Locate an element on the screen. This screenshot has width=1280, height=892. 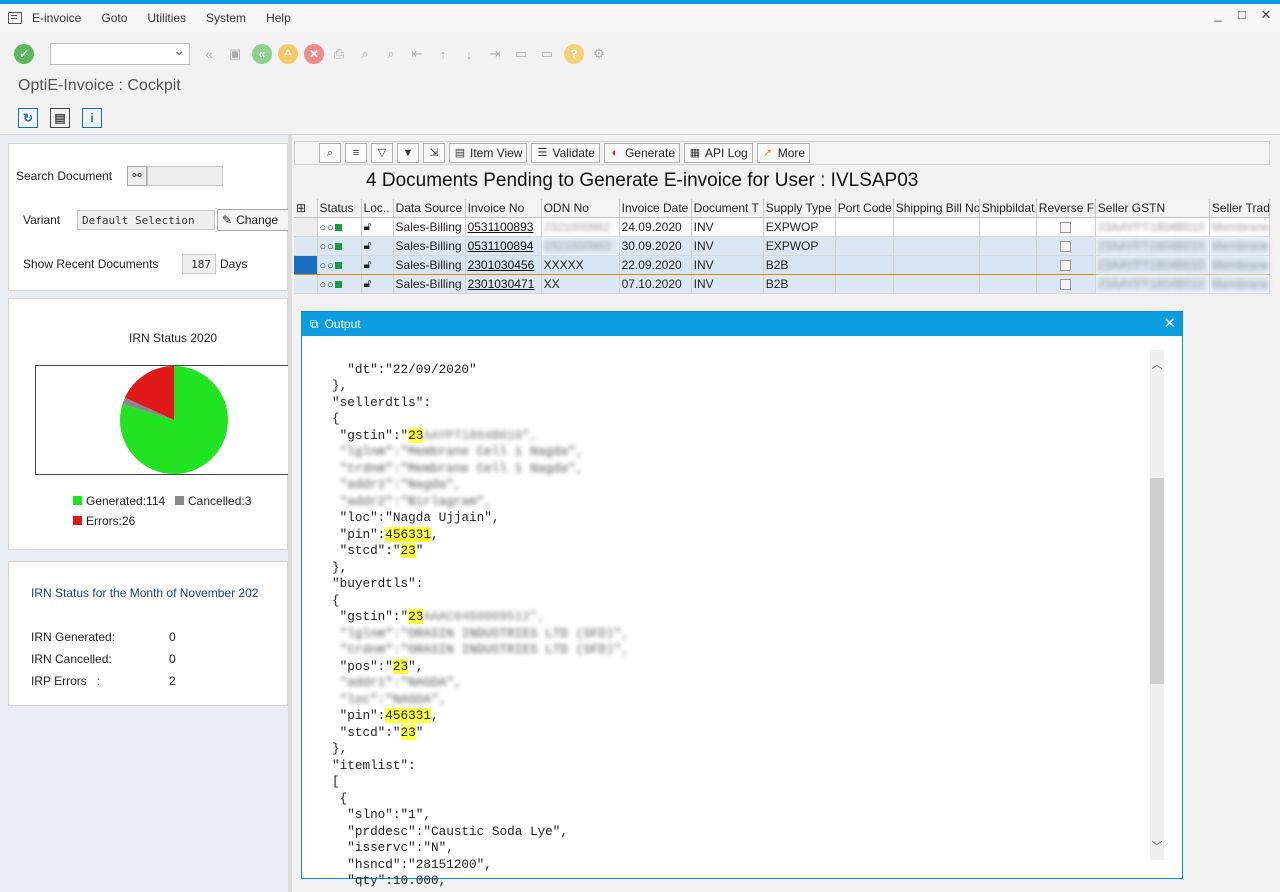
cancel-icon: ✕ is located at coordinates (314, 54).